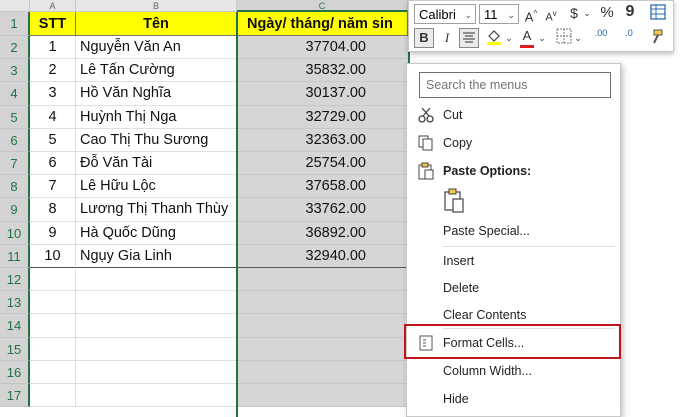 The height and width of the screenshot is (417, 700). Describe the element at coordinates (469, 38) in the screenshot. I see `center-align-button` at that location.